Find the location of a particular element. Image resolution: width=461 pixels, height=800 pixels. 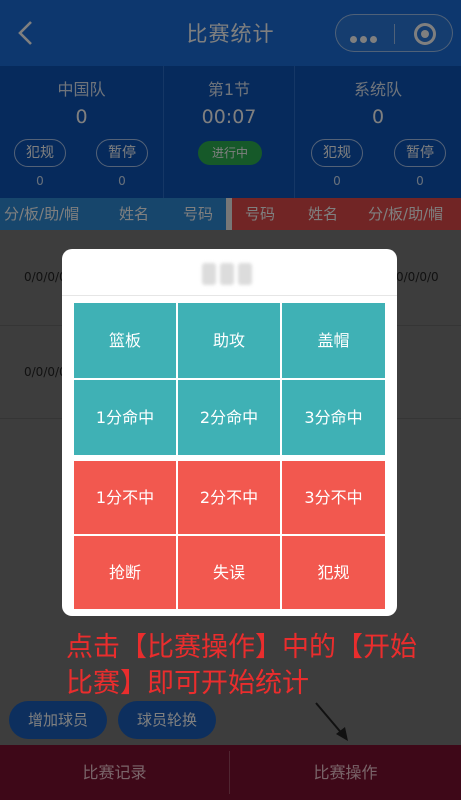

negative-action-grid: 1分不中 2分不中 3分不中 抢断 失误 犯规 is located at coordinates (229, 535).